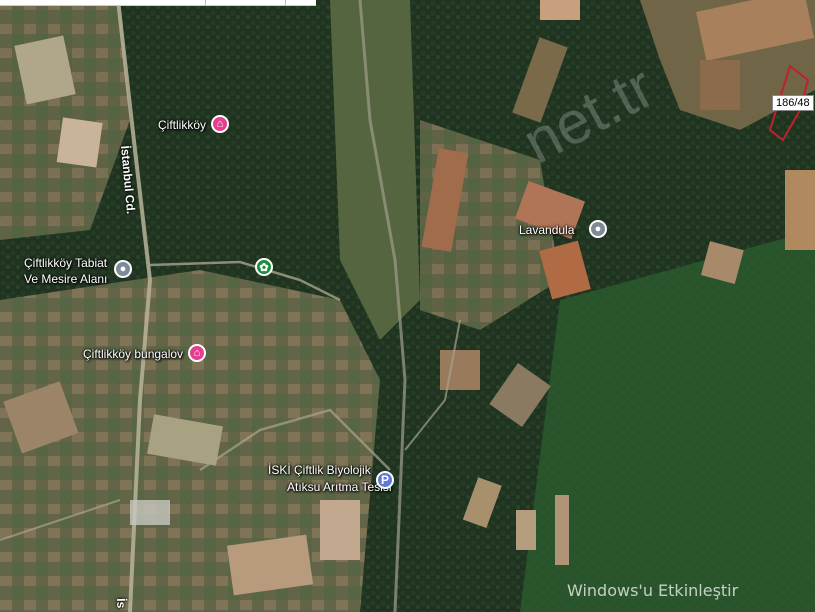 Image resolution: width=815 pixels, height=612 pixels. I want to click on place-label-bungalov: Çiftlikköy bungalov, so click(133, 354).